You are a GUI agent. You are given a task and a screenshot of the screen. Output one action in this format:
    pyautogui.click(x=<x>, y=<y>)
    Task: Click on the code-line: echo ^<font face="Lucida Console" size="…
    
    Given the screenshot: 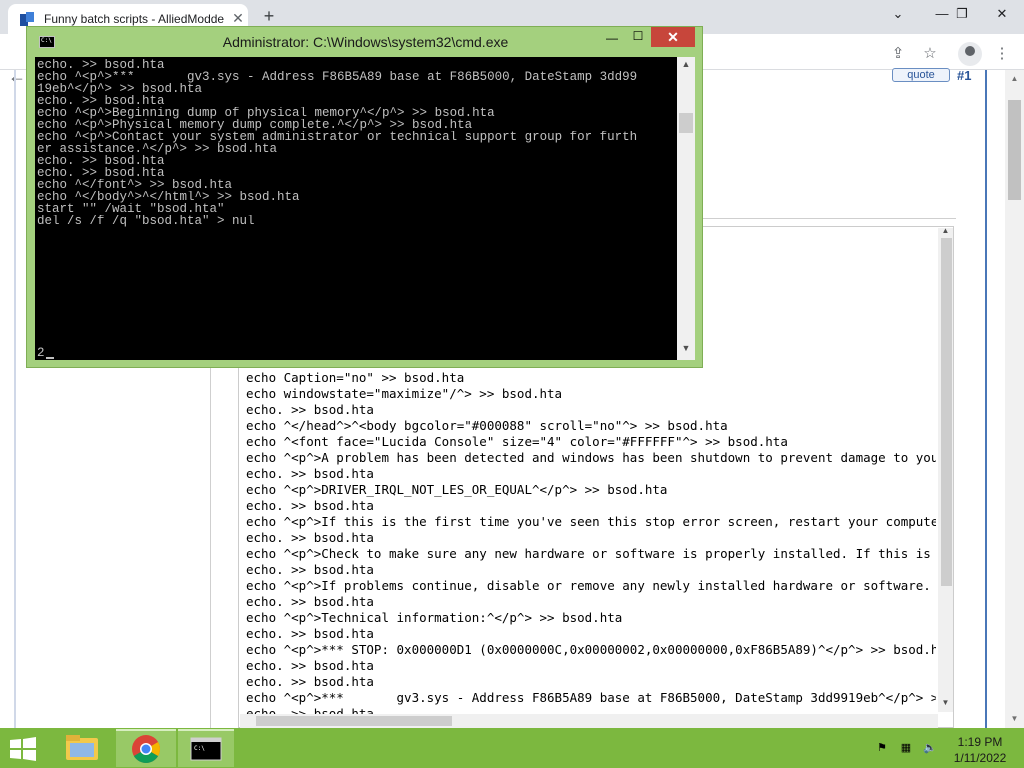 What is the action you would take?
    pyautogui.click(x=517, y=441)
    